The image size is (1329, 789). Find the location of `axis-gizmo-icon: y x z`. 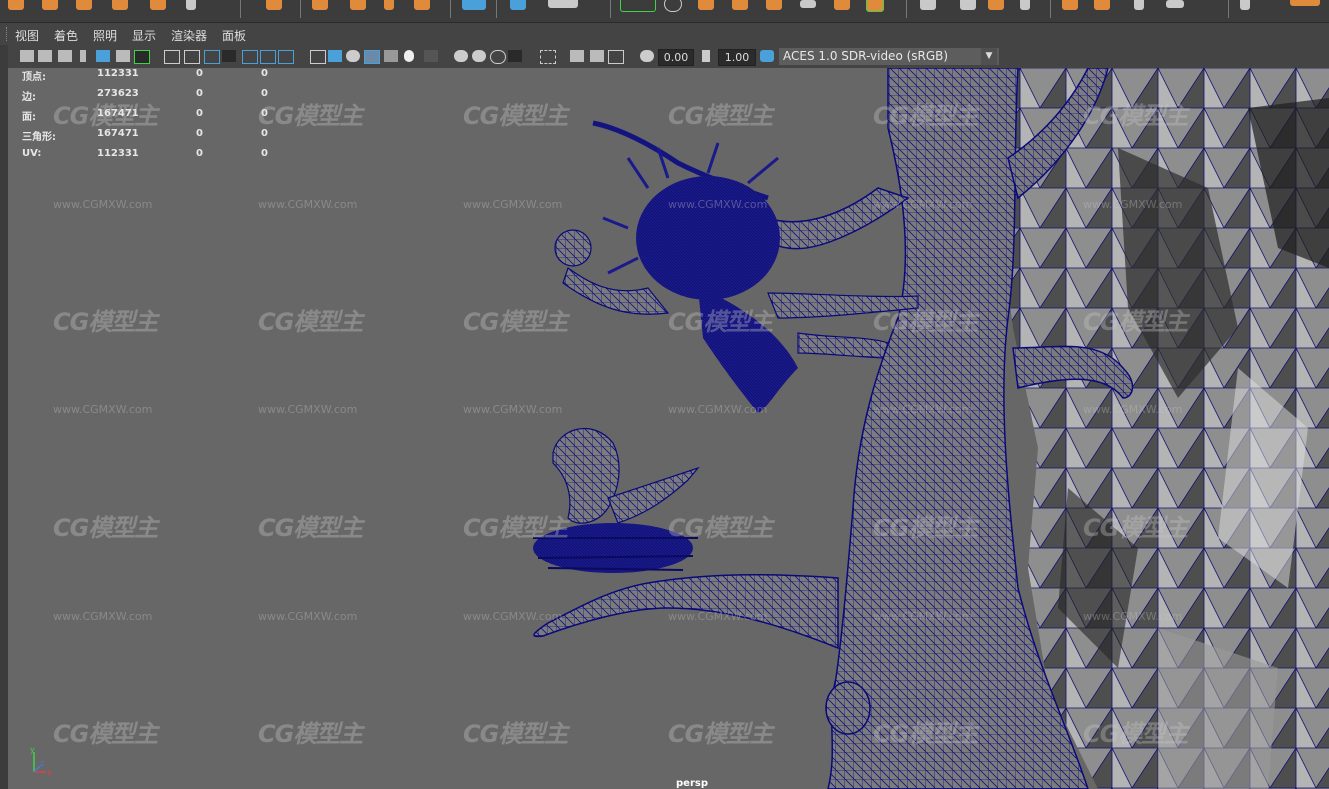

axis-gizmo-icon: y x z is located at coordinates (41, 761).